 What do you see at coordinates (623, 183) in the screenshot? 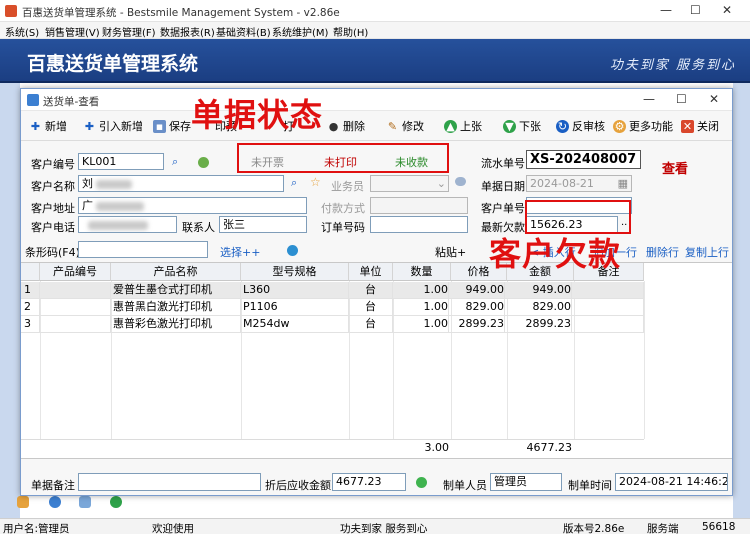
I see `calendar-icon: ▦` at bounding box center [623, 183].